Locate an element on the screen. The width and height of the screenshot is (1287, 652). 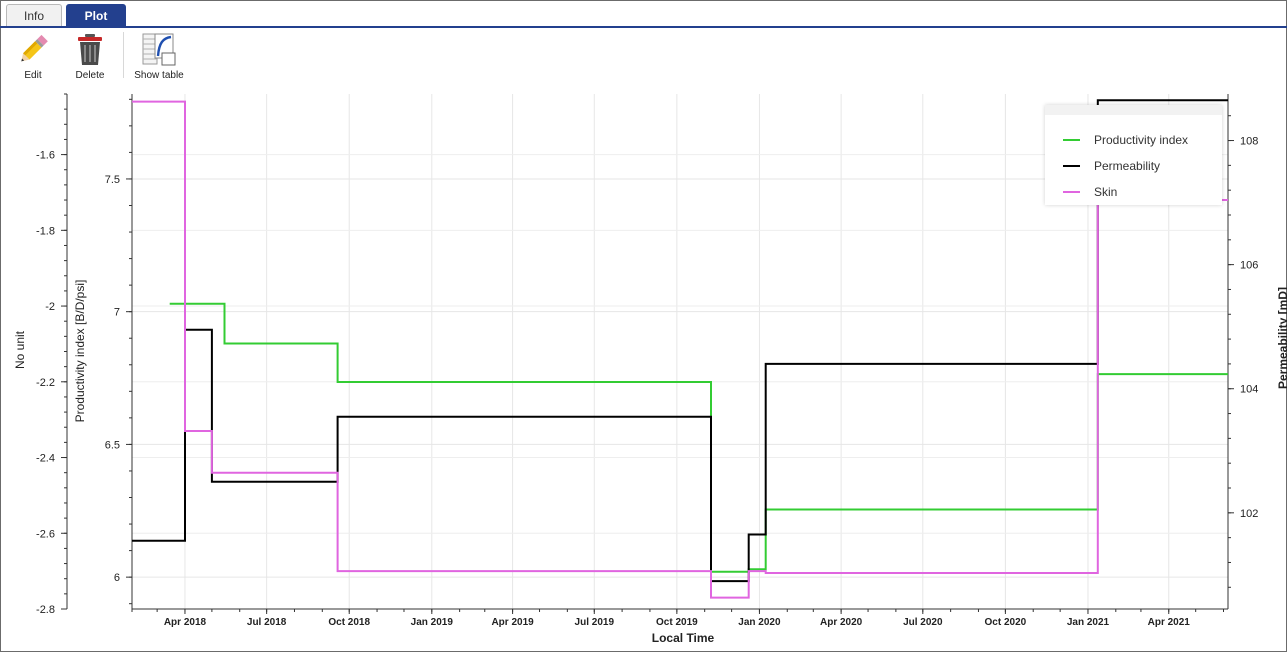
x-tick-label: Oct 2019 is located at coordinates (677, 622).